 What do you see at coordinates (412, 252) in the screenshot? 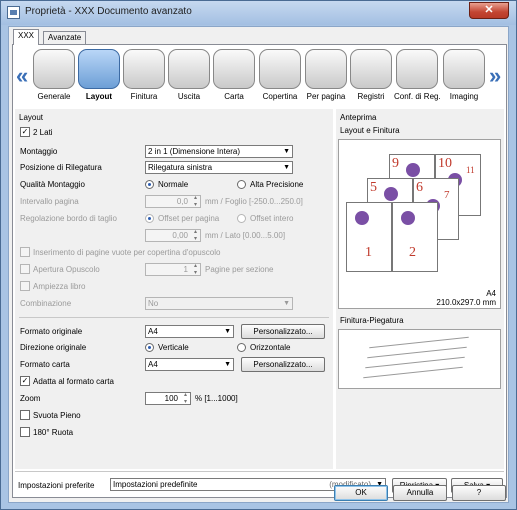
I see `page-number: 2` at bounding box center [412, 252].